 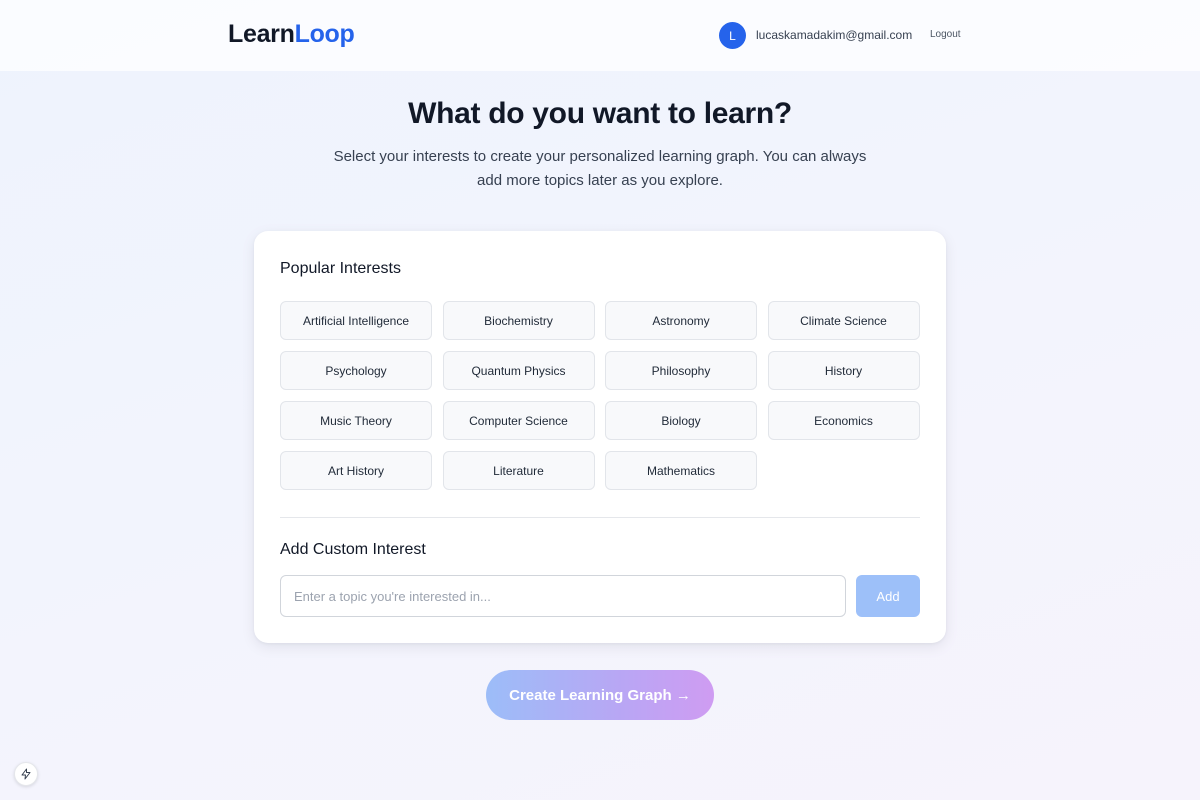 I want to click on interest-chip-music-theory: Music Theory, so click(x=356, y=420).